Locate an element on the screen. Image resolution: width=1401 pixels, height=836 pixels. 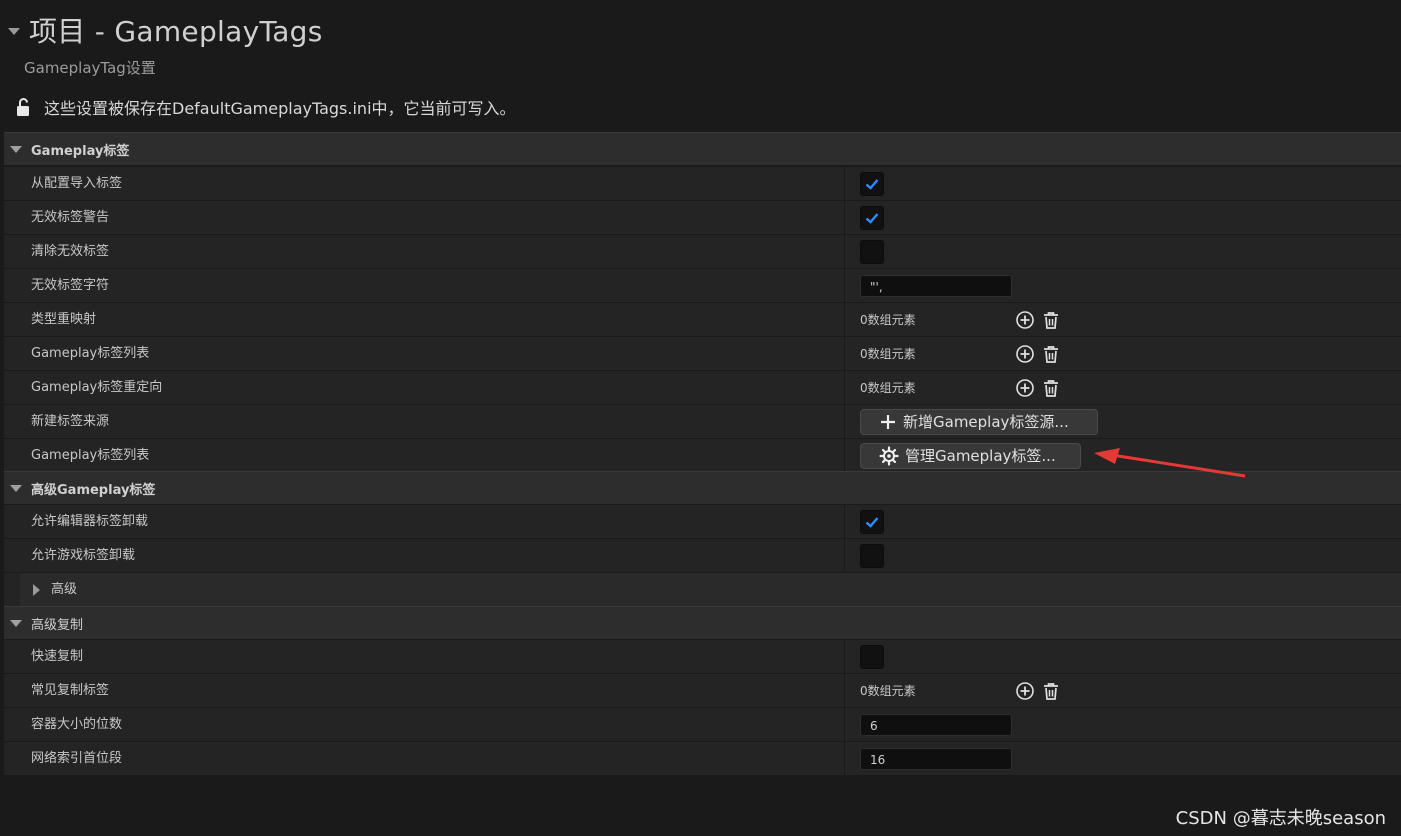
row-label: 从配置导入标签 is located at coordinates (77, 183).